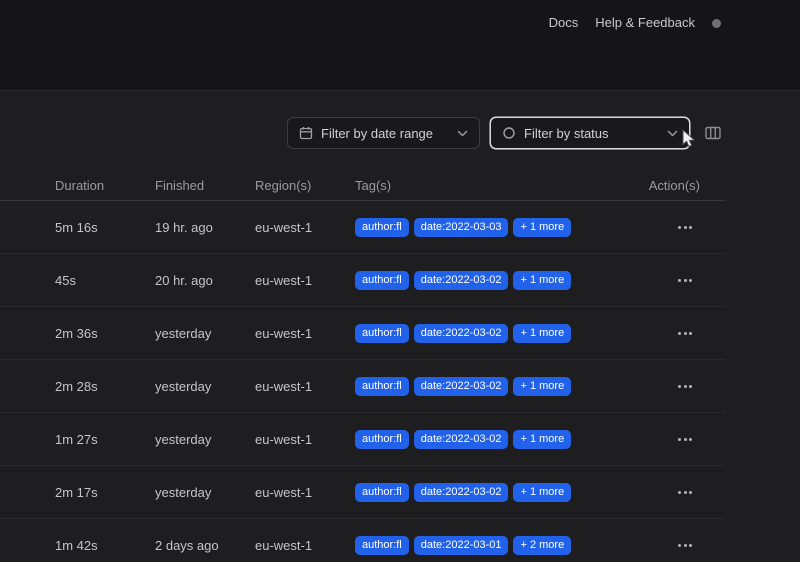  What do you see at coordinates (76, 386) in the screenshot?
I see `duration-cell: 2m 28s` at bounding box center [76, 386].